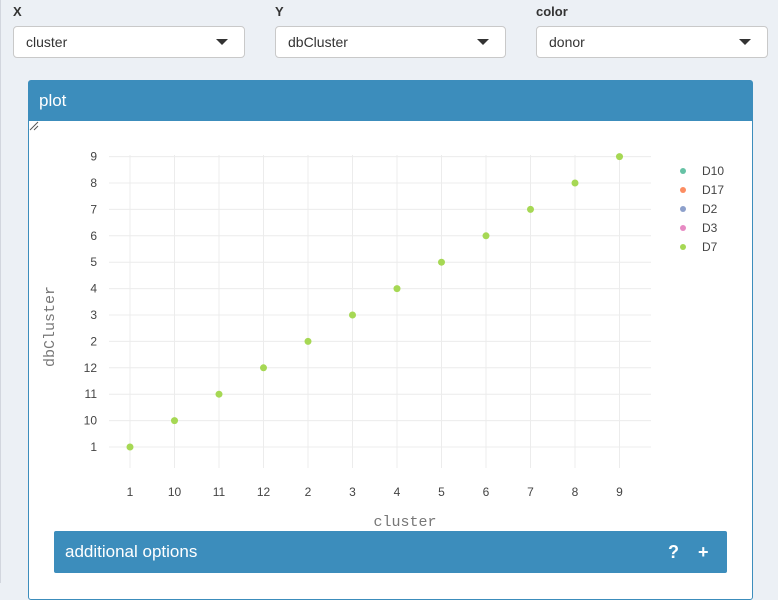 The height and width of the screenshot is (600, 778). I want to click on y-select-label: Y, so click(279, 11).